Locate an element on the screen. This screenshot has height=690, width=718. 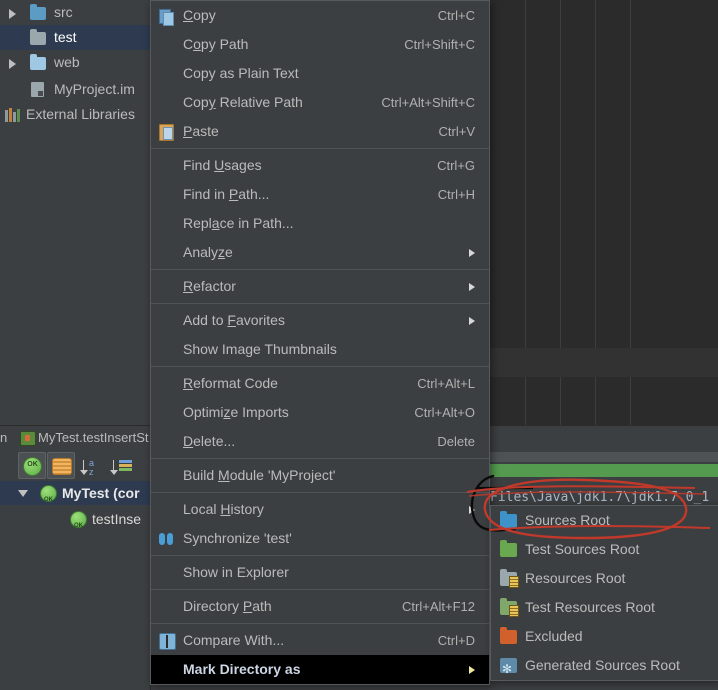
submenu-item-resources-root: Resources Root is located at coordinates (604, 578).